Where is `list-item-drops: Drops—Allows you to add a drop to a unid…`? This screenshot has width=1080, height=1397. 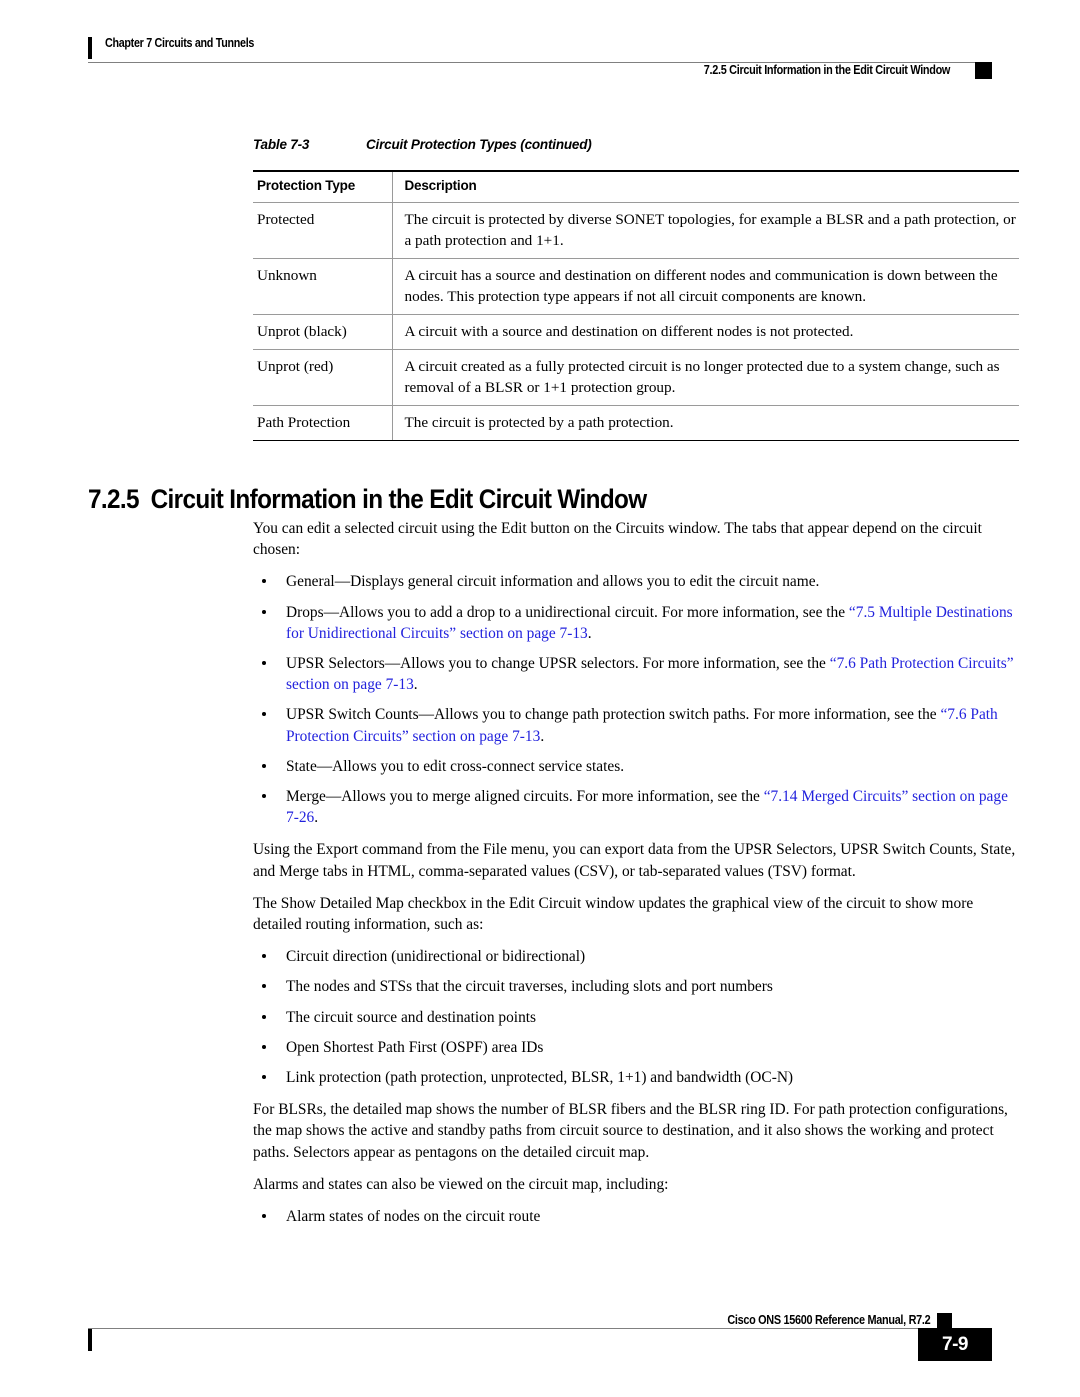 list-item-drops: Drops—Allows you to add a drop to a unid… is located at coordinates (636, 623).